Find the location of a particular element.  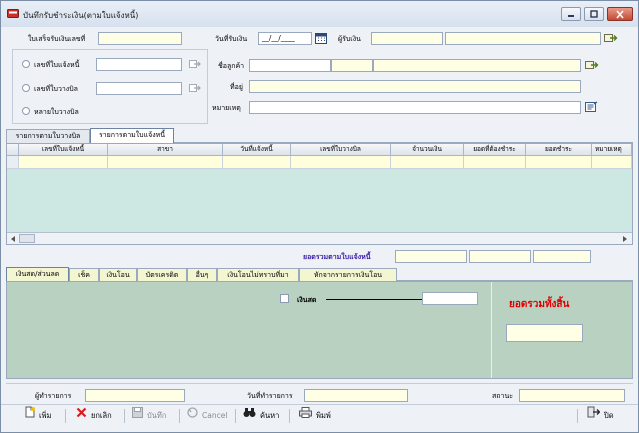

receipt-no-field is located at coordinates (140, 38).